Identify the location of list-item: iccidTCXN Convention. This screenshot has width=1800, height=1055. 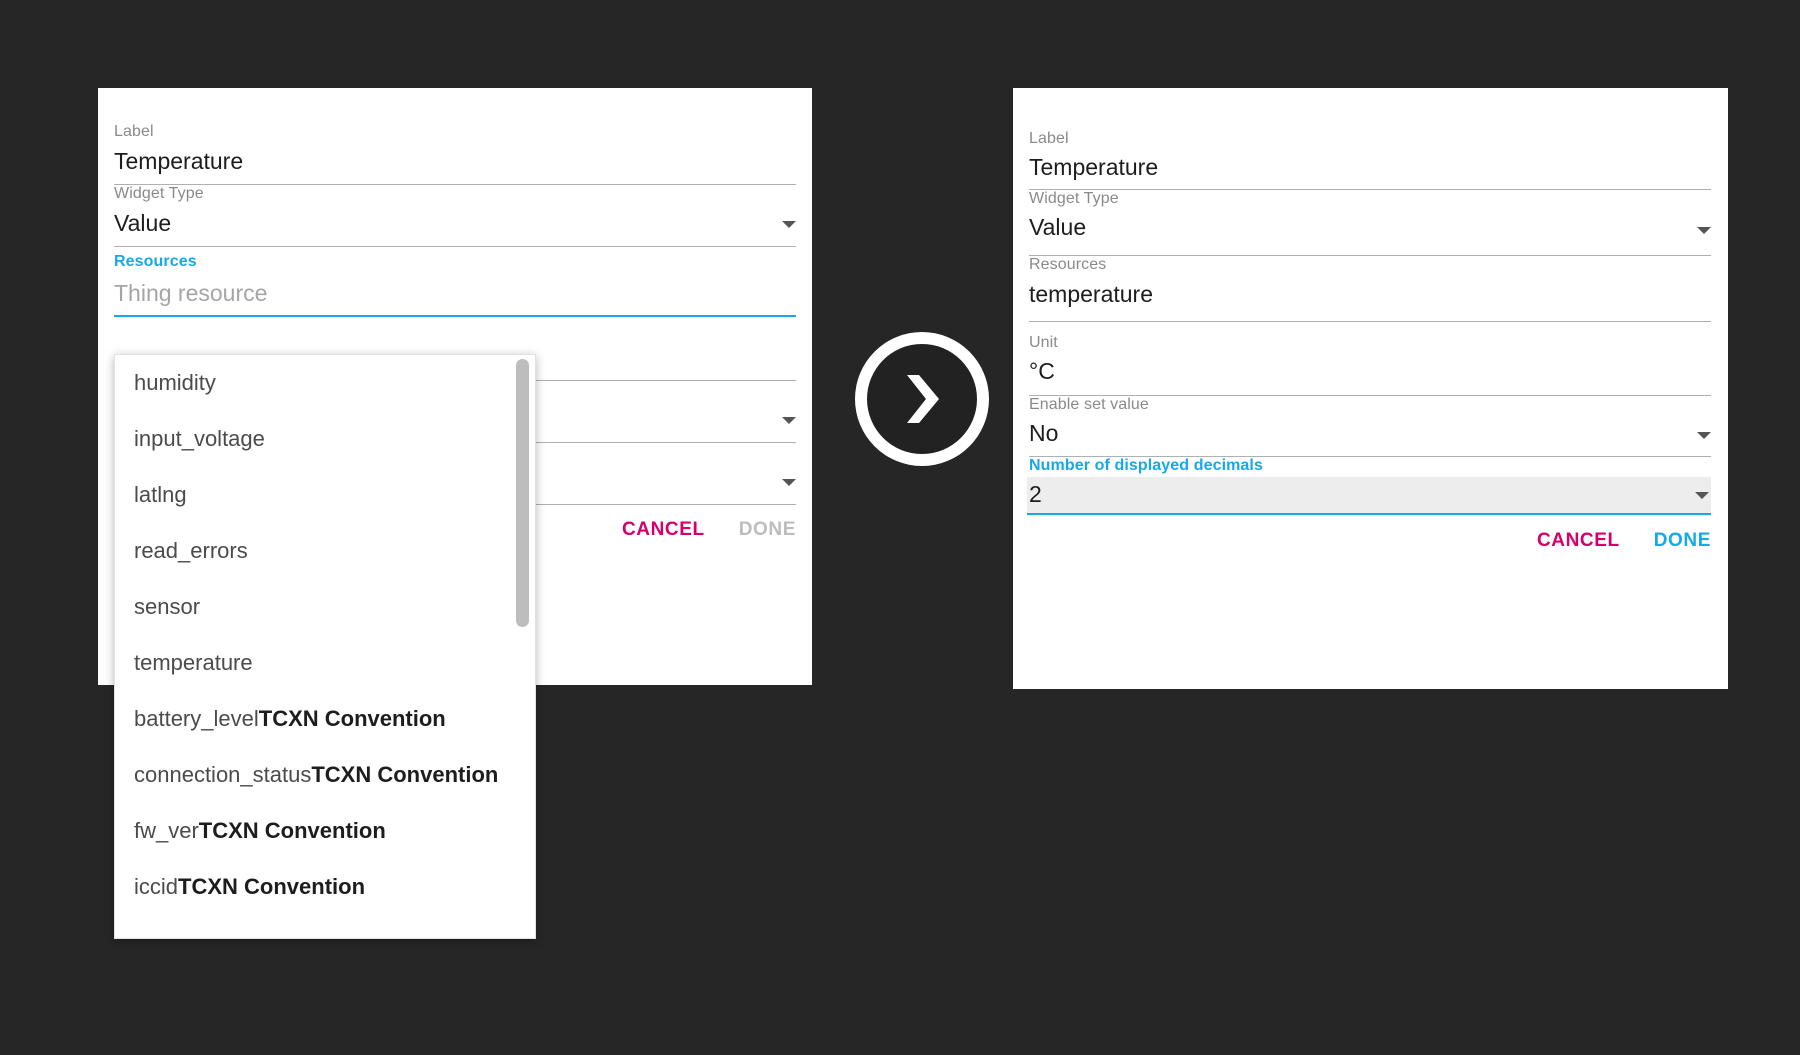
(325, 887).